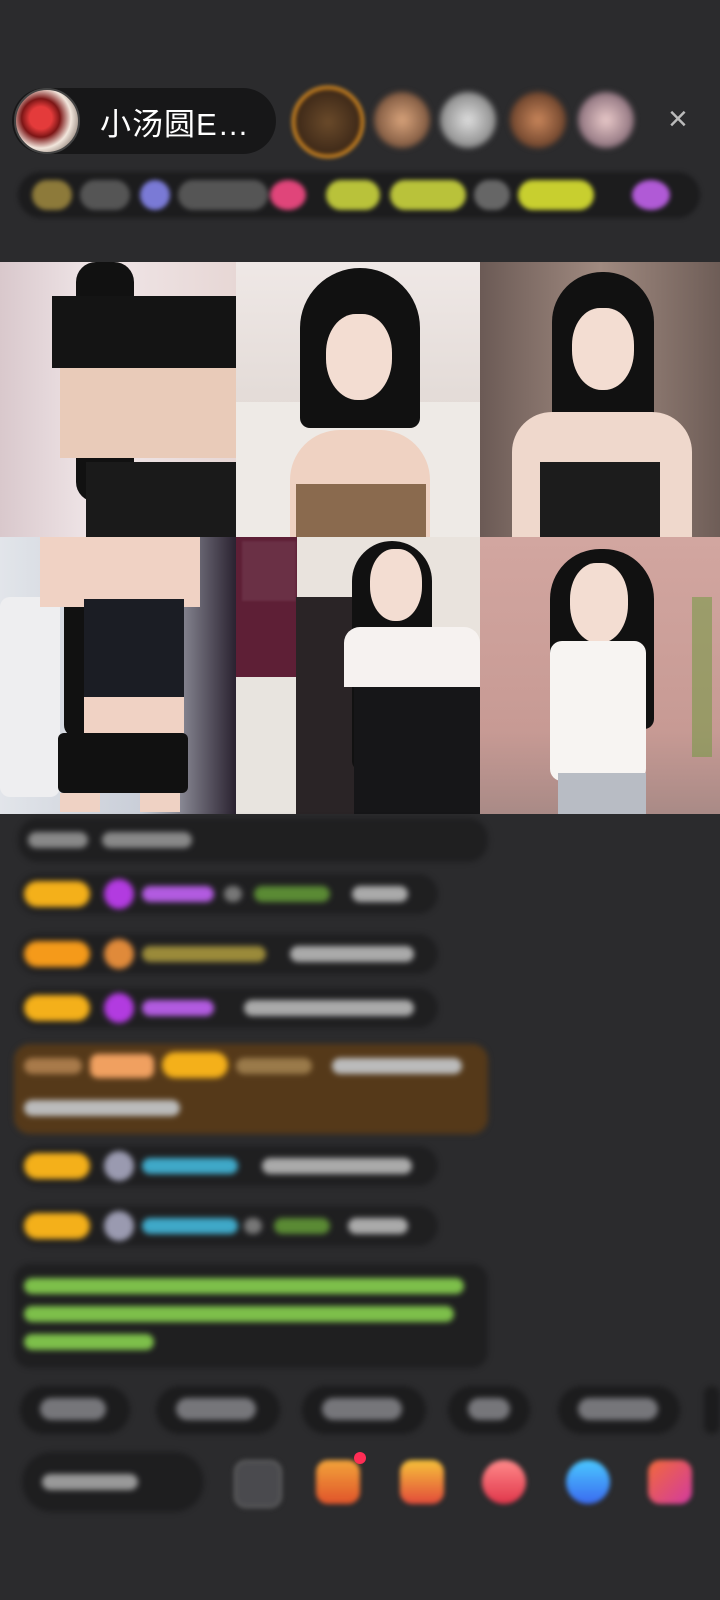 This screenshot has width=720, height=1600. What do you see at coordinates (360, 1458) in the screenshot?
I see `notification-dot-icon` at bounding box center [360, 1458].